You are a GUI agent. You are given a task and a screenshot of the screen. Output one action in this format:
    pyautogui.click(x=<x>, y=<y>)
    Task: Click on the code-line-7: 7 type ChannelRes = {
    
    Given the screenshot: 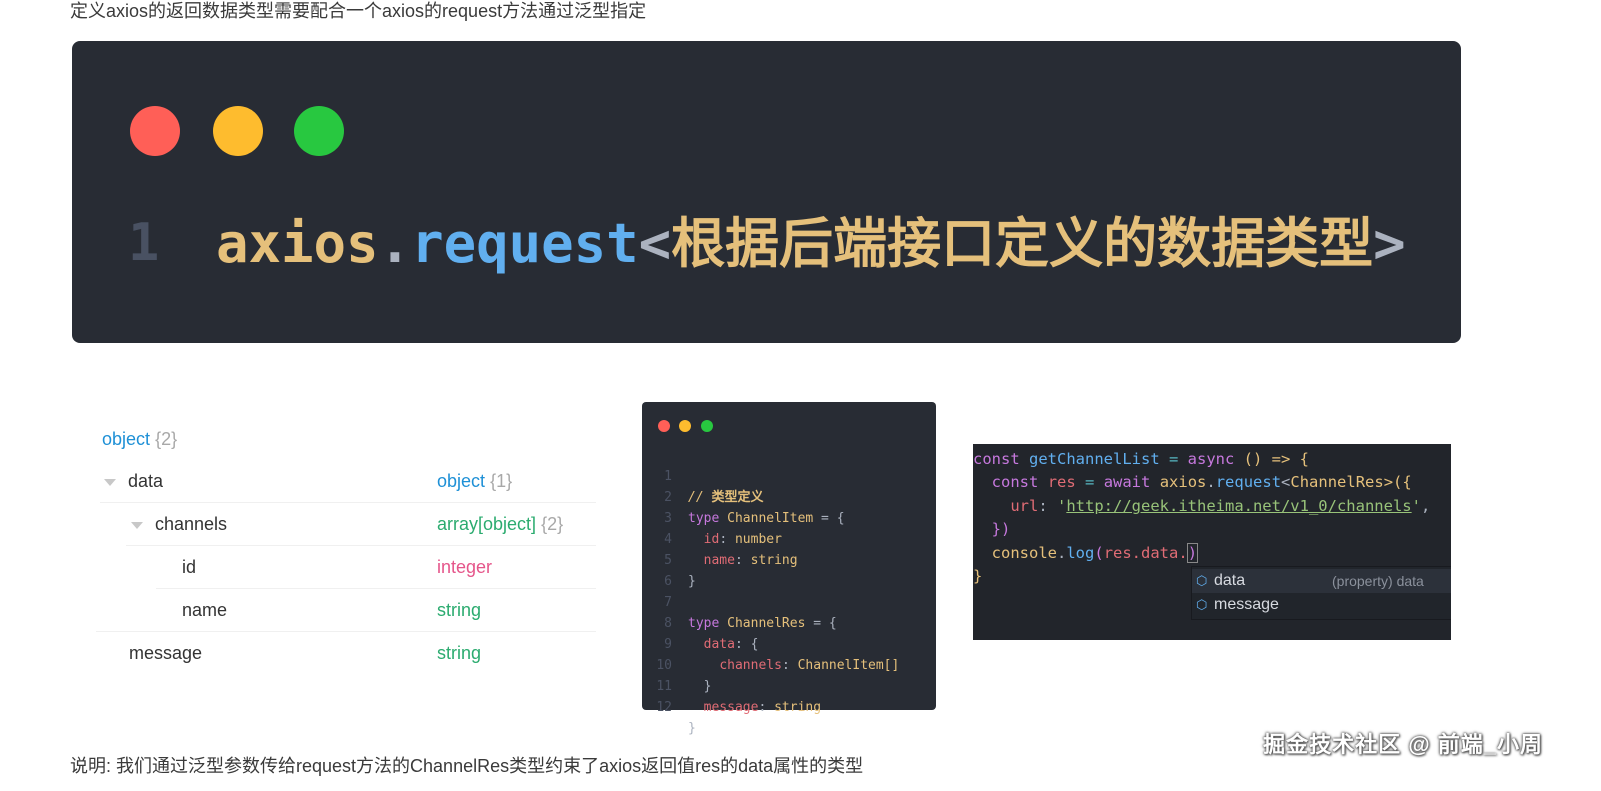 What is the action you would take?
    pyautogui.click(x=789, y=601)
    